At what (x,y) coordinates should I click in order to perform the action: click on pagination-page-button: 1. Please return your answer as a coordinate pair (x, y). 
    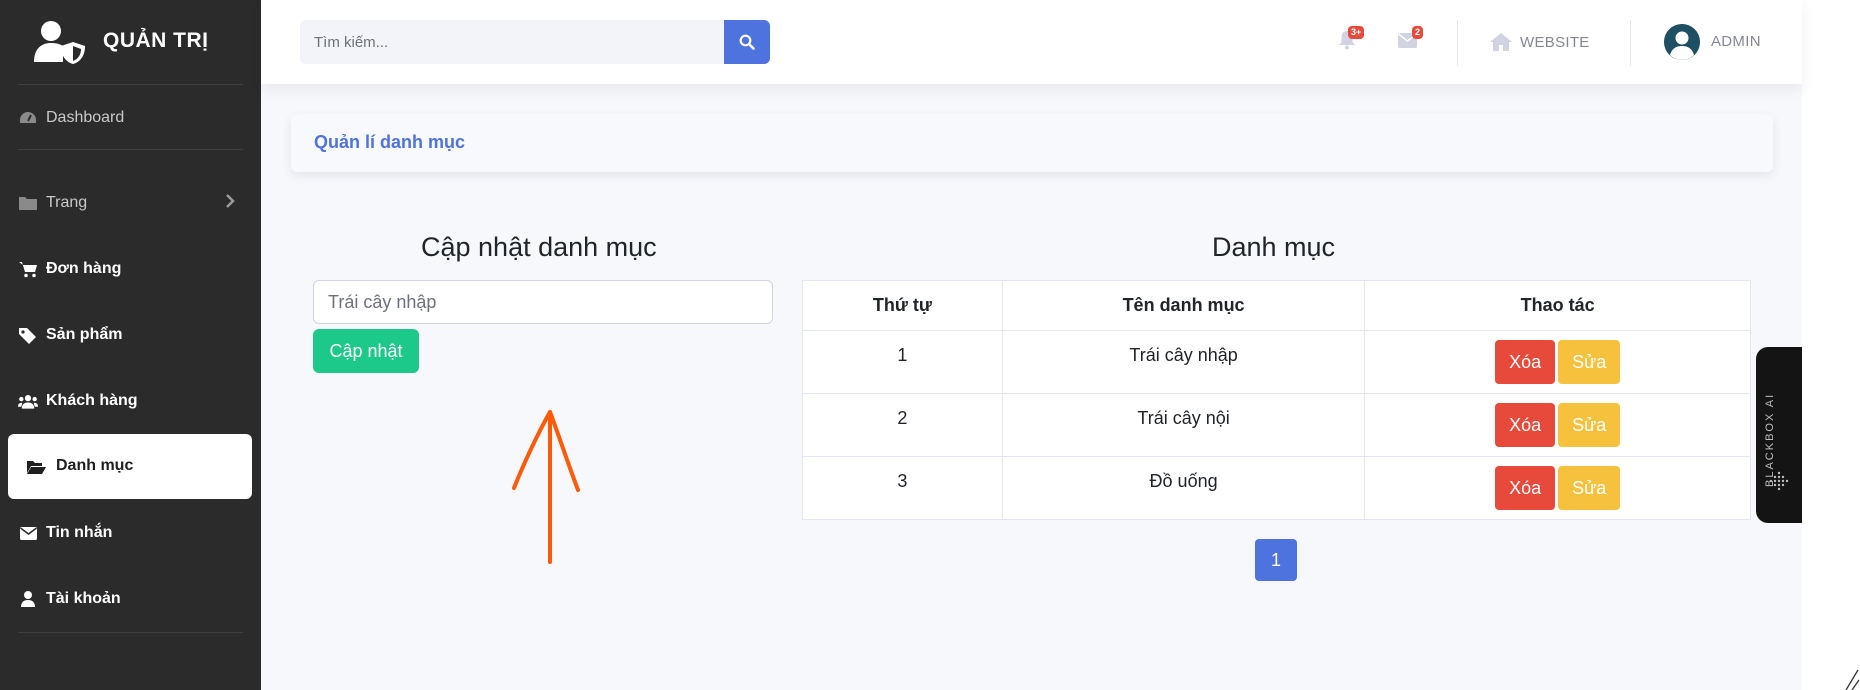
    Looking at the image, I should click on (1276, 560).